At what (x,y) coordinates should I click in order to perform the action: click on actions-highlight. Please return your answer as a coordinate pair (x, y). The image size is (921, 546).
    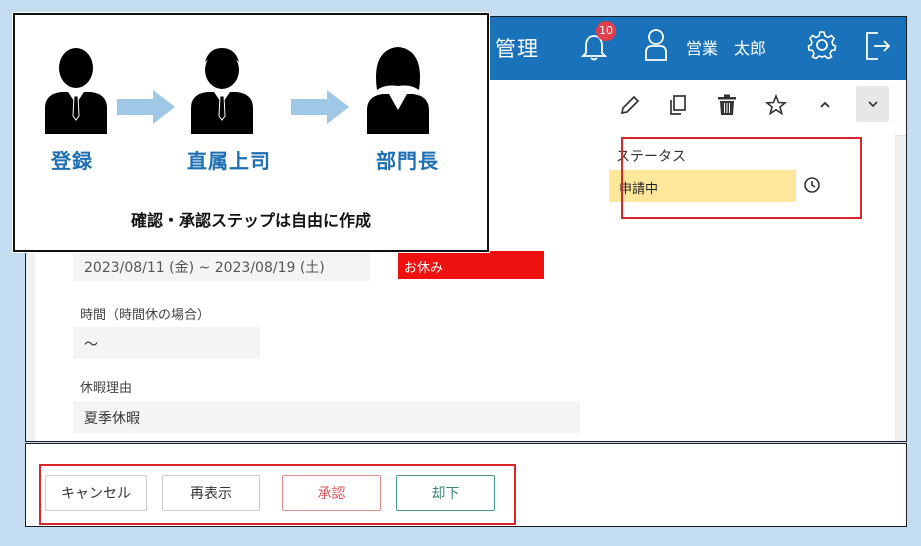
    Looking at the image, I should click on (277, 494).